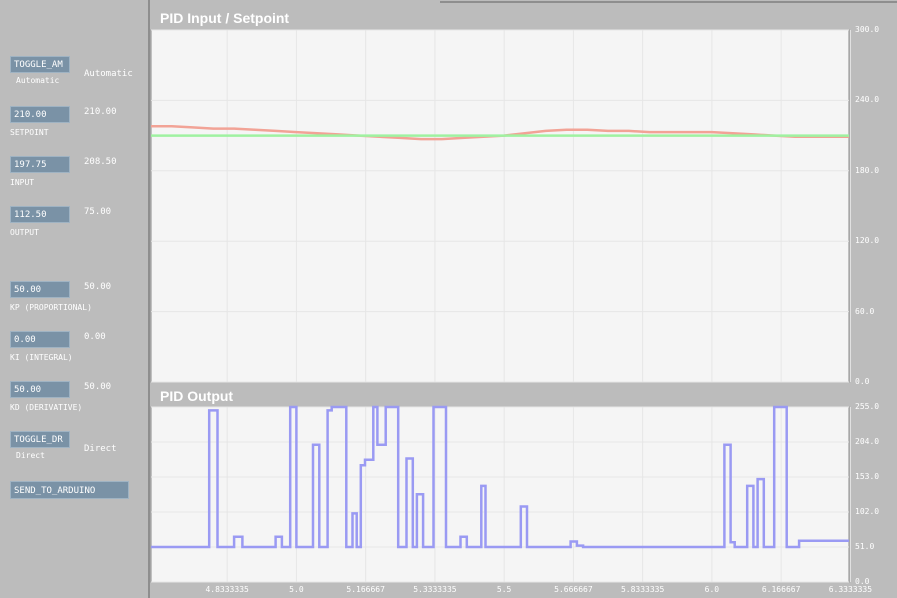 This screenshot has height=598, width=897. I want to click on x-tick-label: 6.166667, so click(781, 589).